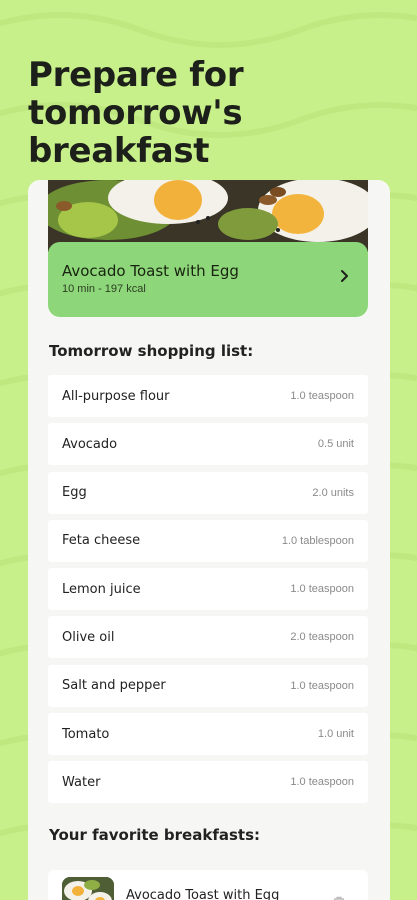  What do you see at coordinates (208, 782) in the screenshot?
I see `list-item: Water 1.0 teaspoon` at bounding box center [208, 782].